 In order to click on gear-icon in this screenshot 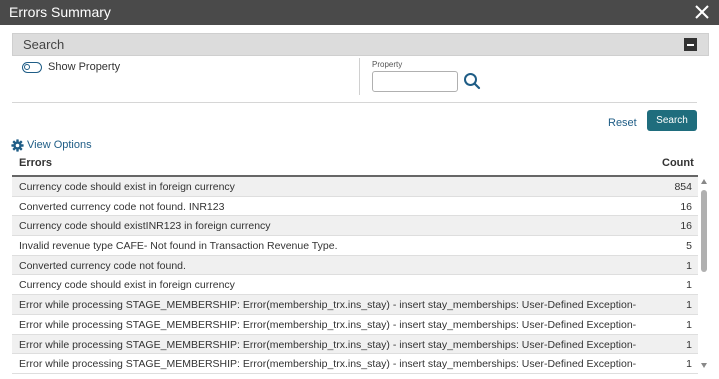, I will do `click(17, 145)`.